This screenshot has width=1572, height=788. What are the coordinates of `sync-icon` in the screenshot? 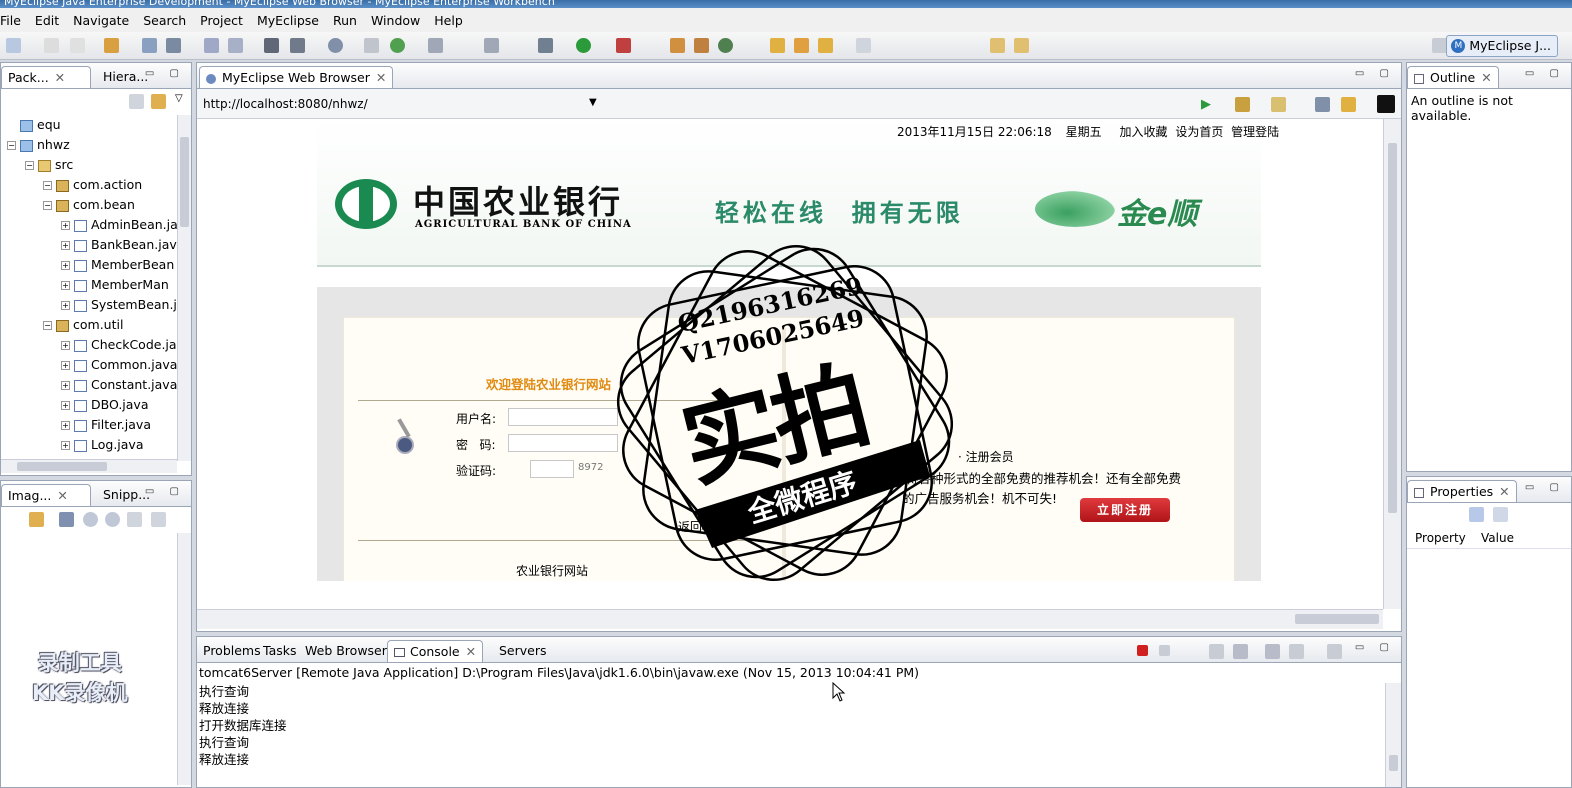 It's located at (725, 45).